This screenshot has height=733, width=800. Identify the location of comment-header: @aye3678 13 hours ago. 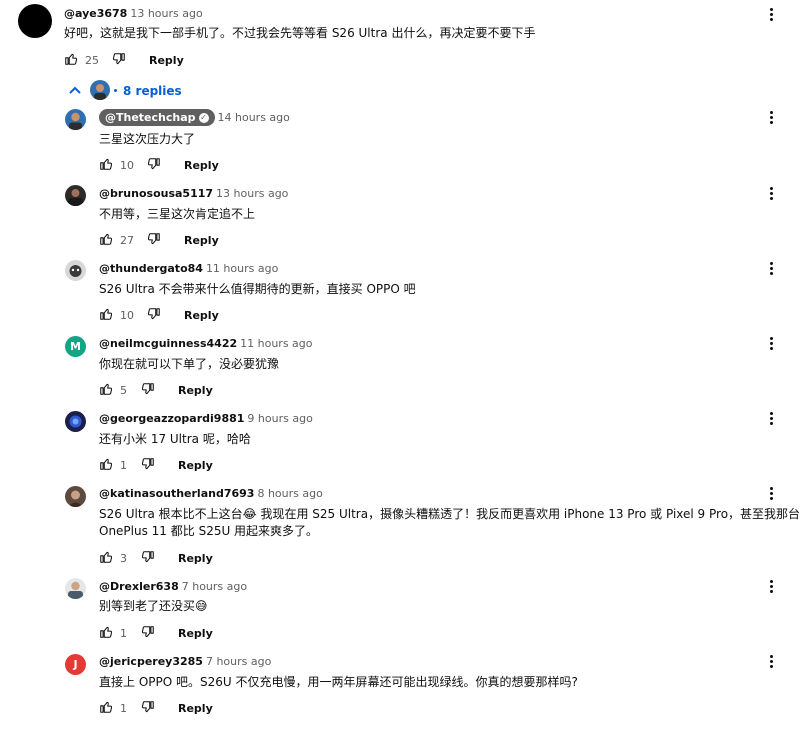
(133, 13).